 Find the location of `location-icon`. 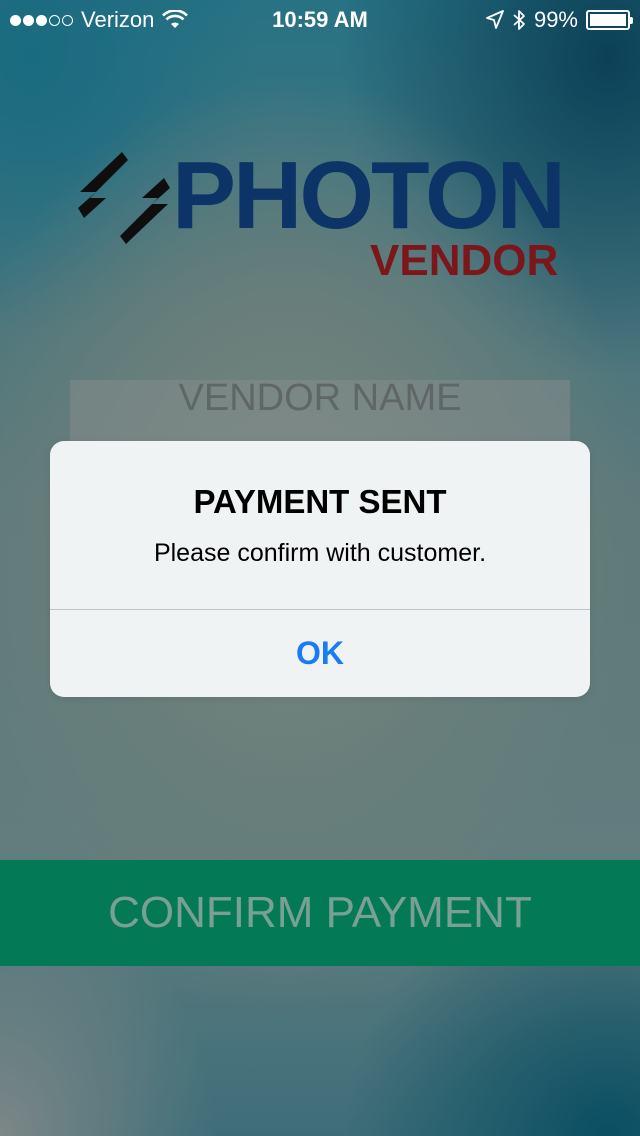

location-icon is located at coordinates (495, 19).